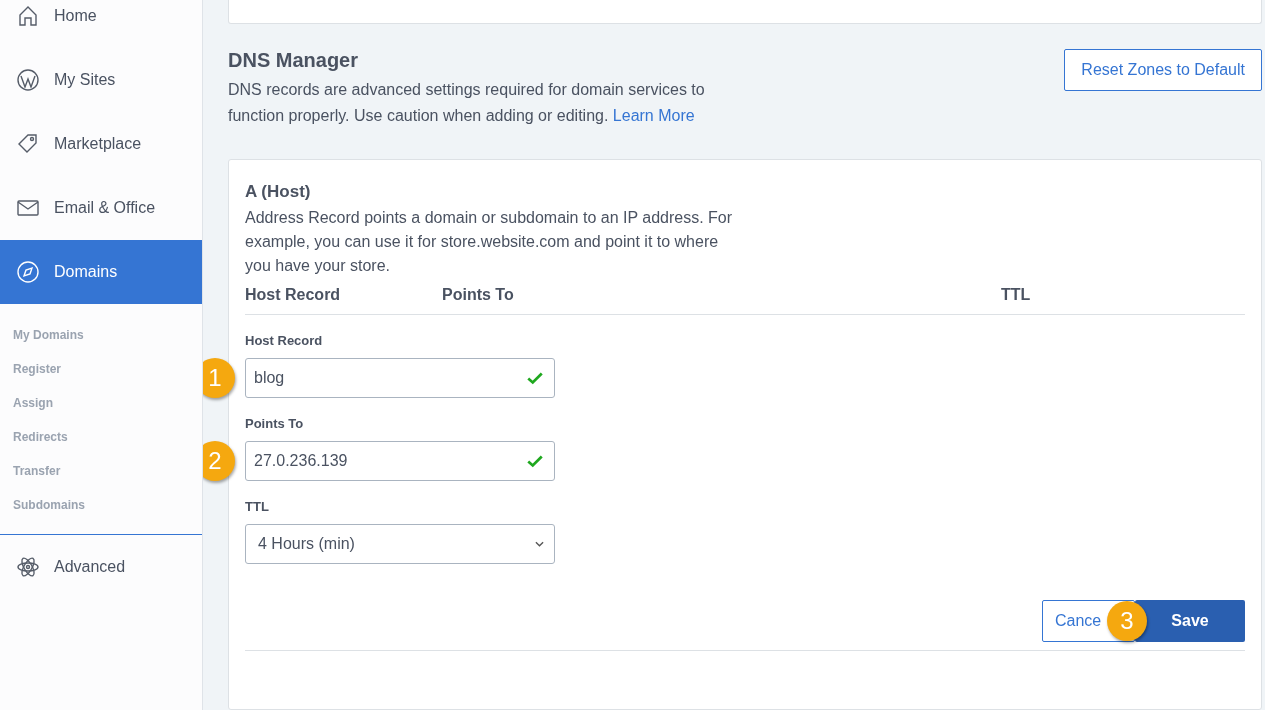 This screenshot has height=710, width=1265. What do you see at coordinates (489, 242) in the screenshot?
I see `card-description: Address Record points a domain or subdomain to an IP address. For example, you can use it for store.website.com and point it to where you have your store.` at bounding box center [489, 242].